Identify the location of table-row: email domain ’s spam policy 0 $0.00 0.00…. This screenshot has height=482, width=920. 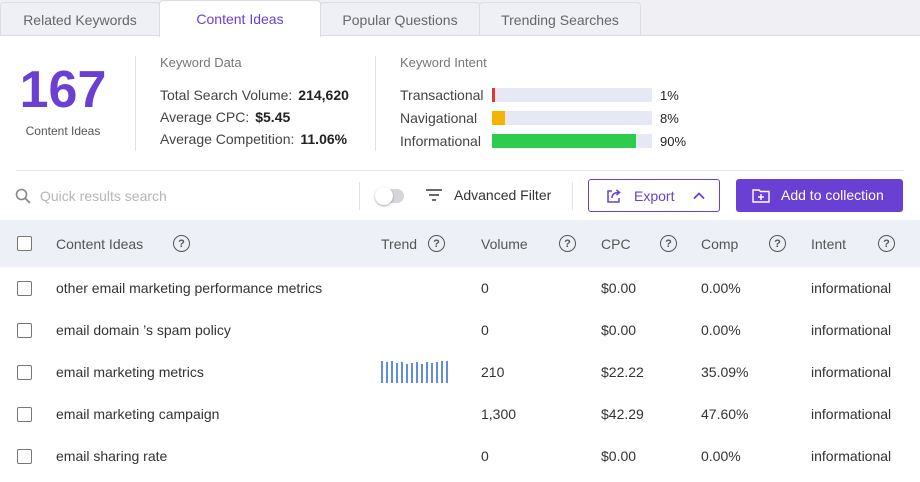
(460, 330).